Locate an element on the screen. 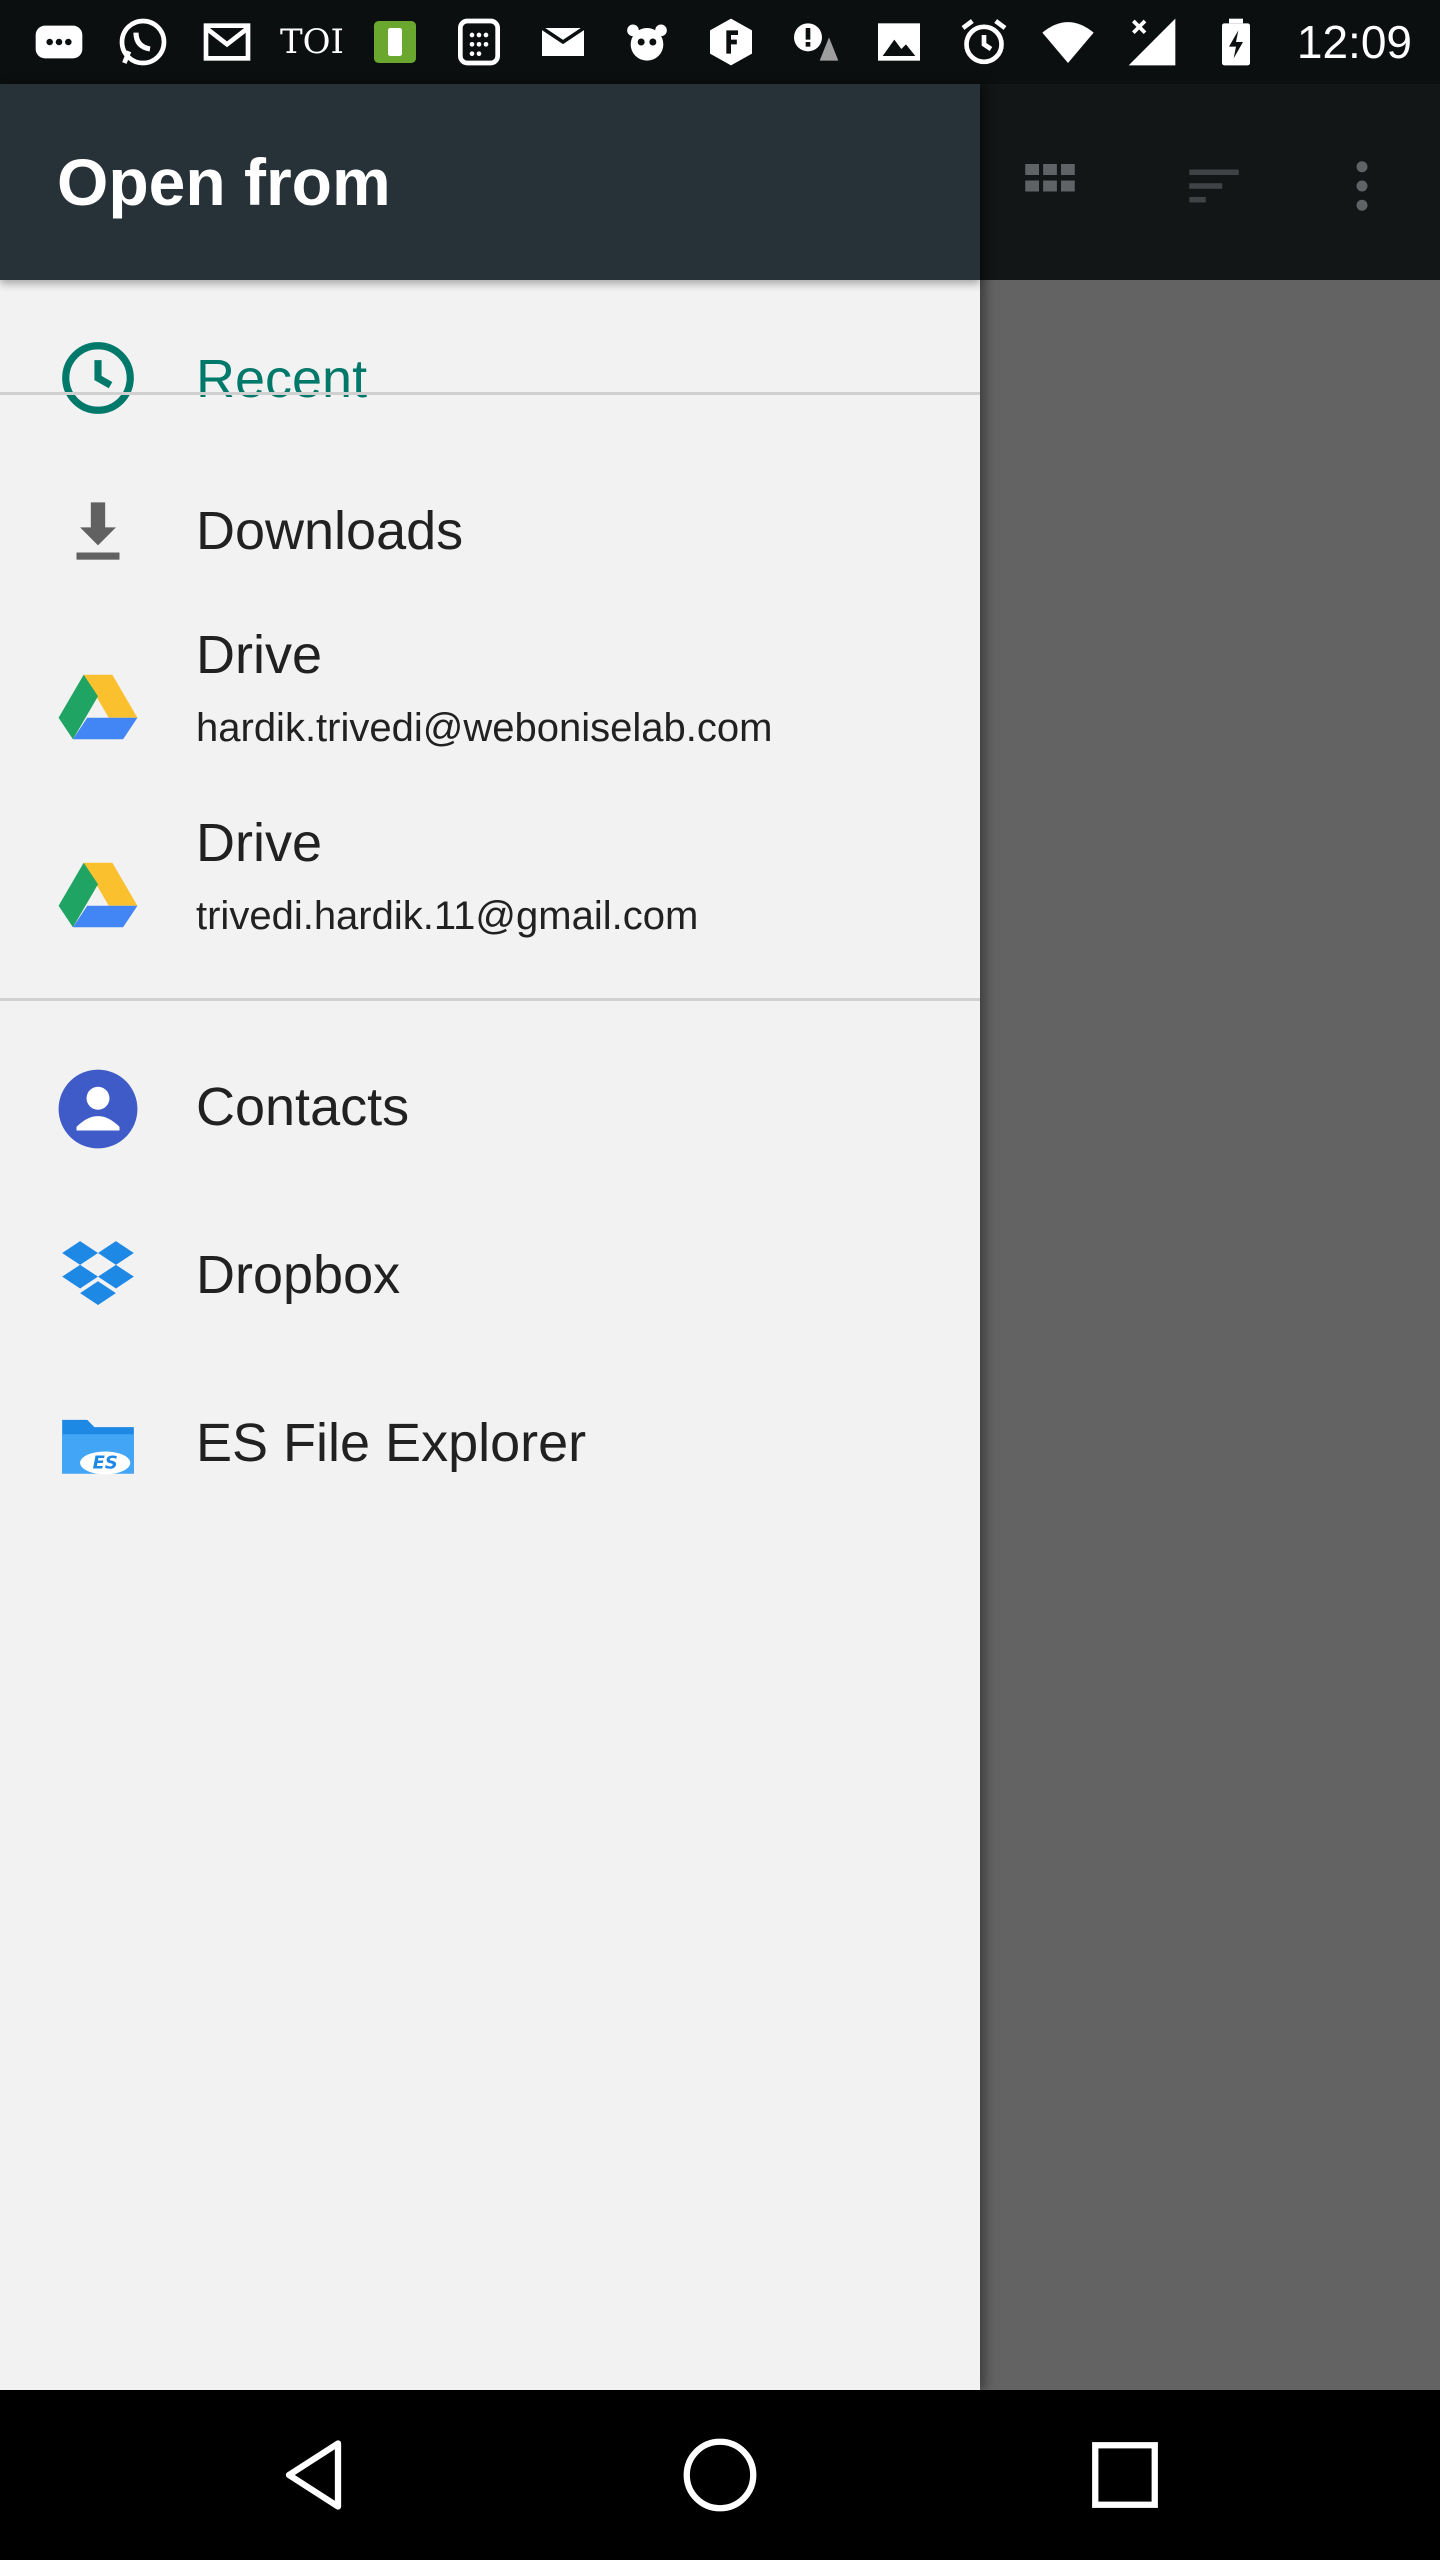 The height and width of the screenshot is (2560, 1440). root-item-drive-personal: Drive trivedi.hardik.11@gmail.com is located at coordinates (490, 897).